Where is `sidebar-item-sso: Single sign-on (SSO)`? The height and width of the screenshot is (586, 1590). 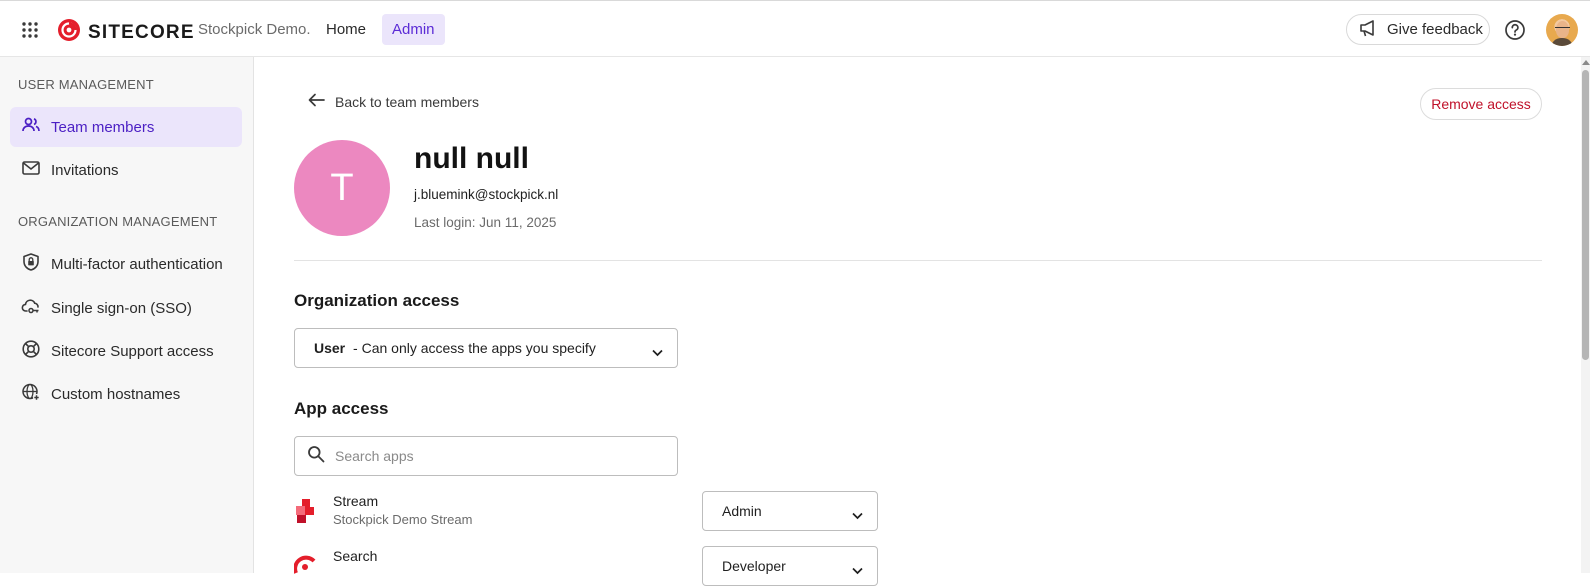
sidebar-item-sso: Single sign-on (SSO) is located at coordinates (126, 308).